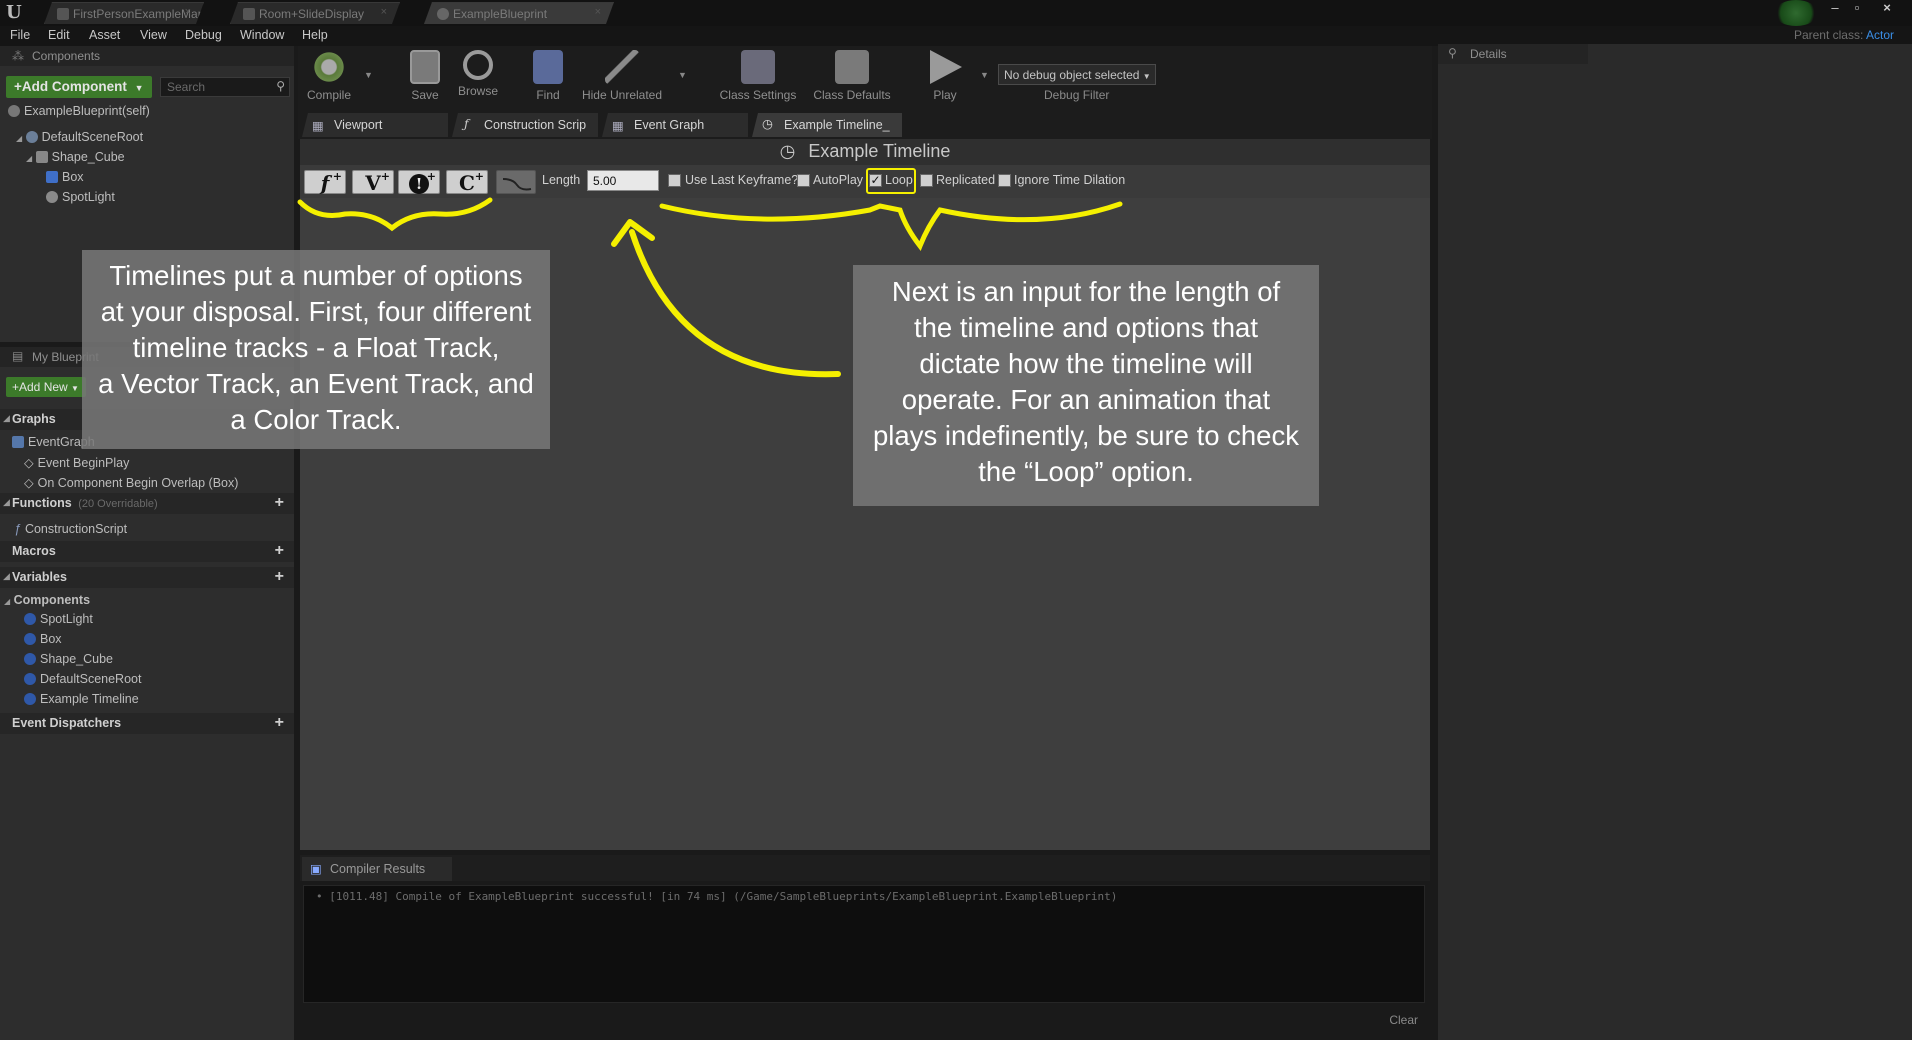 This screenshot has height=1040, width=1912. Describe the element at coordinates (377, 869) in the screenshot. I see `tab-compiler-results: ▣ Compiler Results` at that location.